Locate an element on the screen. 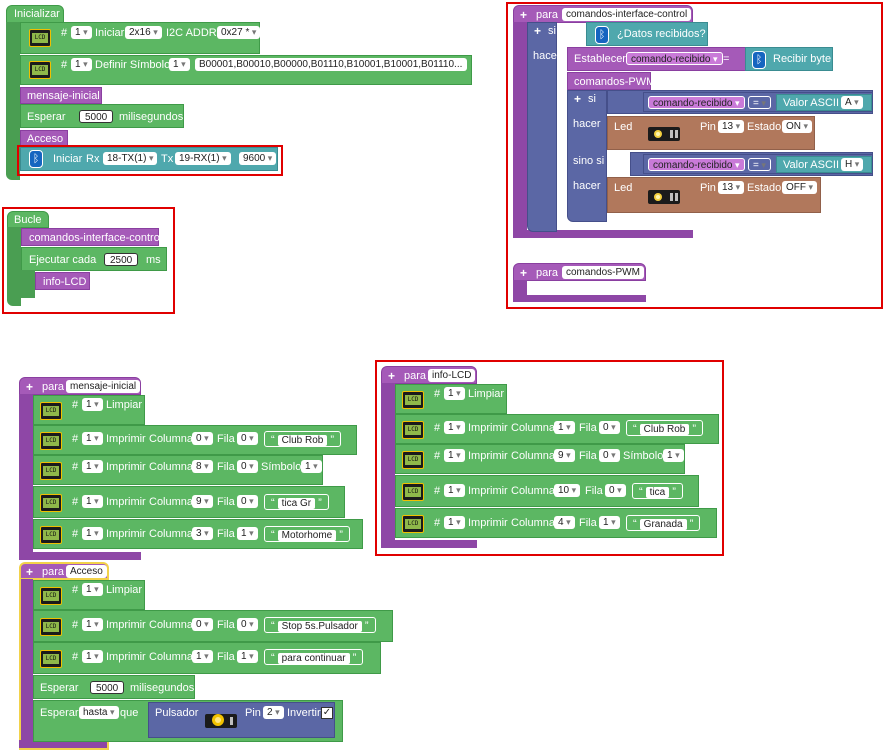  text-string-block: “Granada” is located at coordinates (663, 523).